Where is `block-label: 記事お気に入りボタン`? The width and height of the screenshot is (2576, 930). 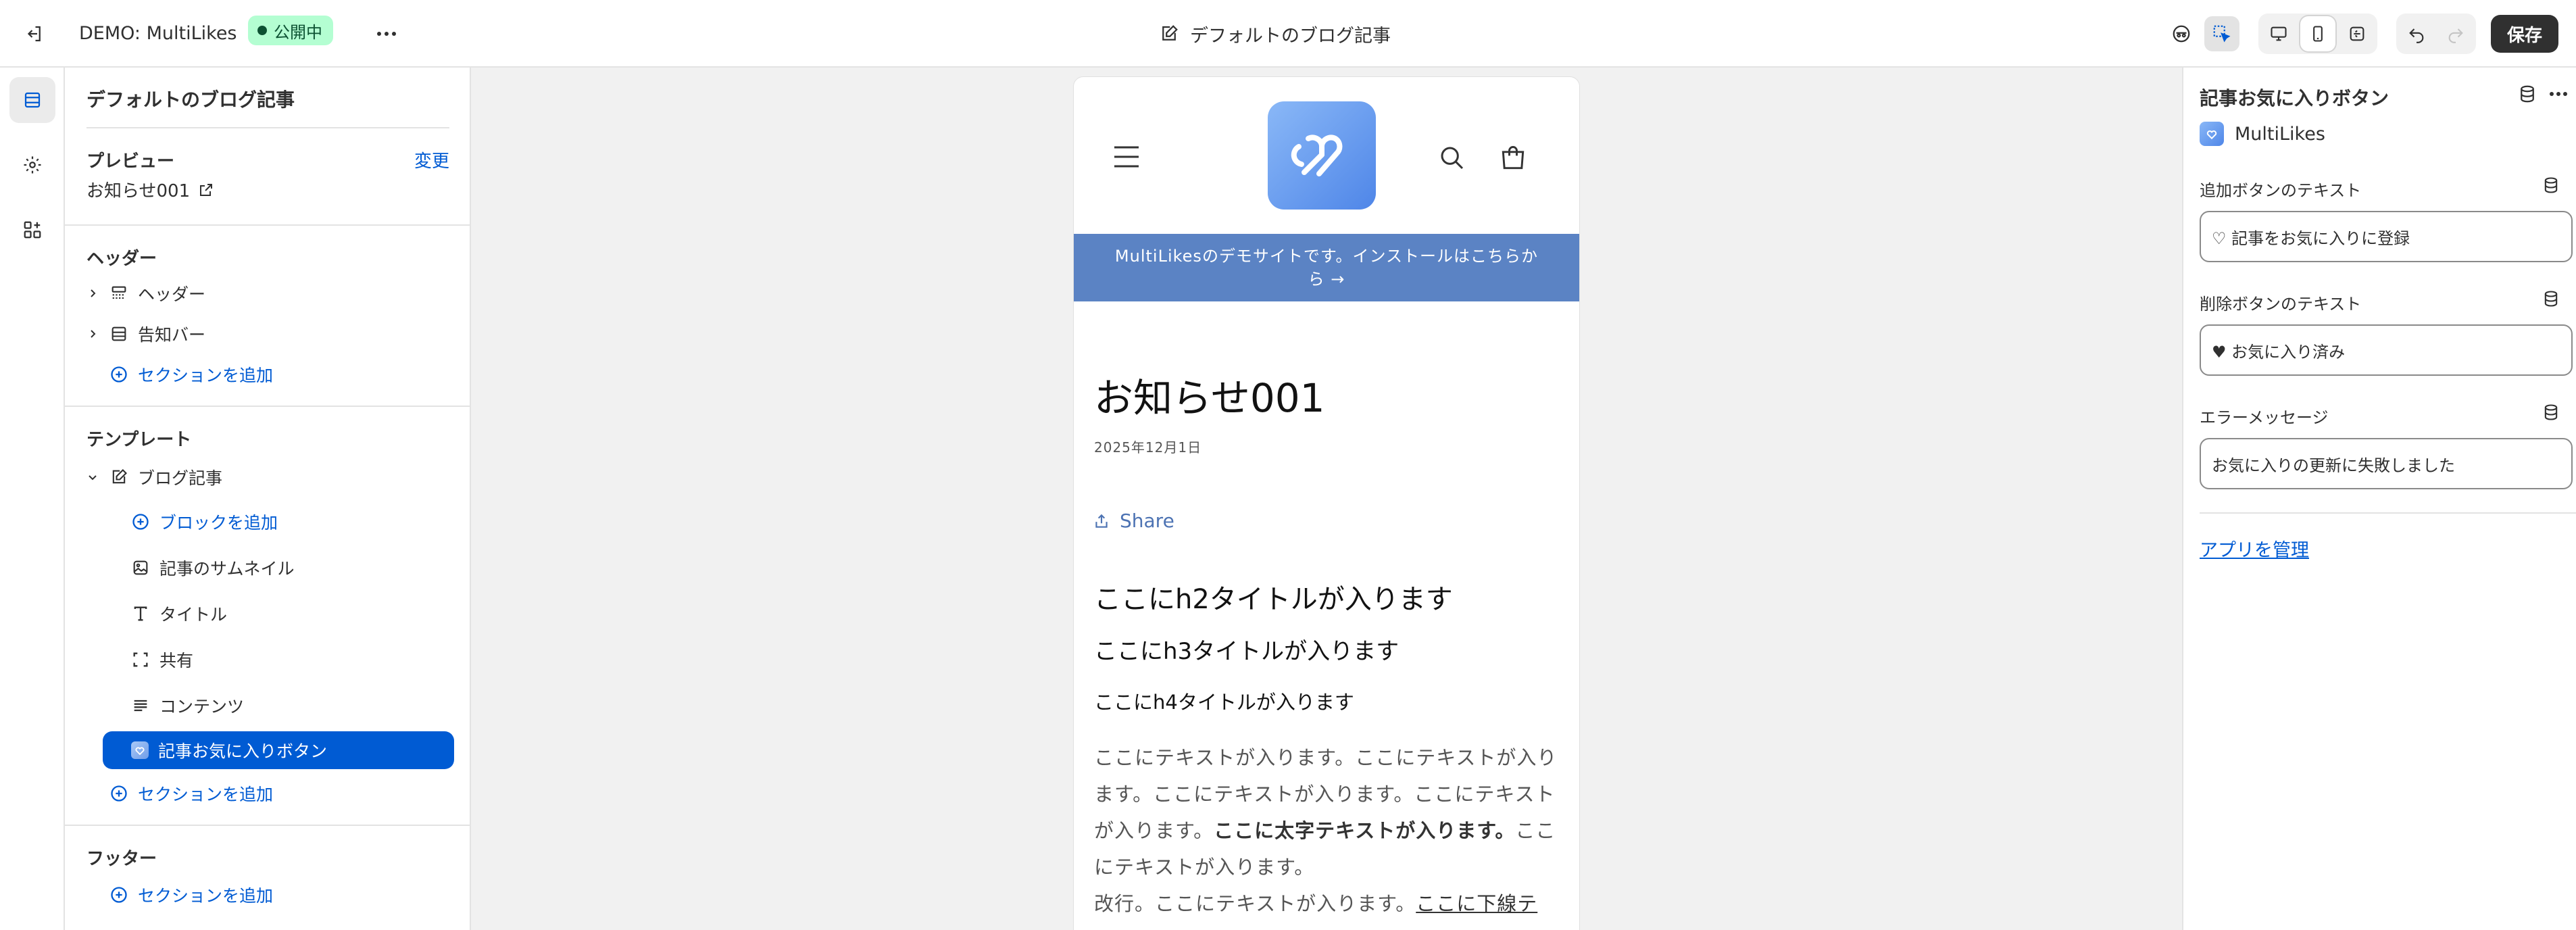
block-label: 記事お気に入りボタン is located at coordinates (243, 751).